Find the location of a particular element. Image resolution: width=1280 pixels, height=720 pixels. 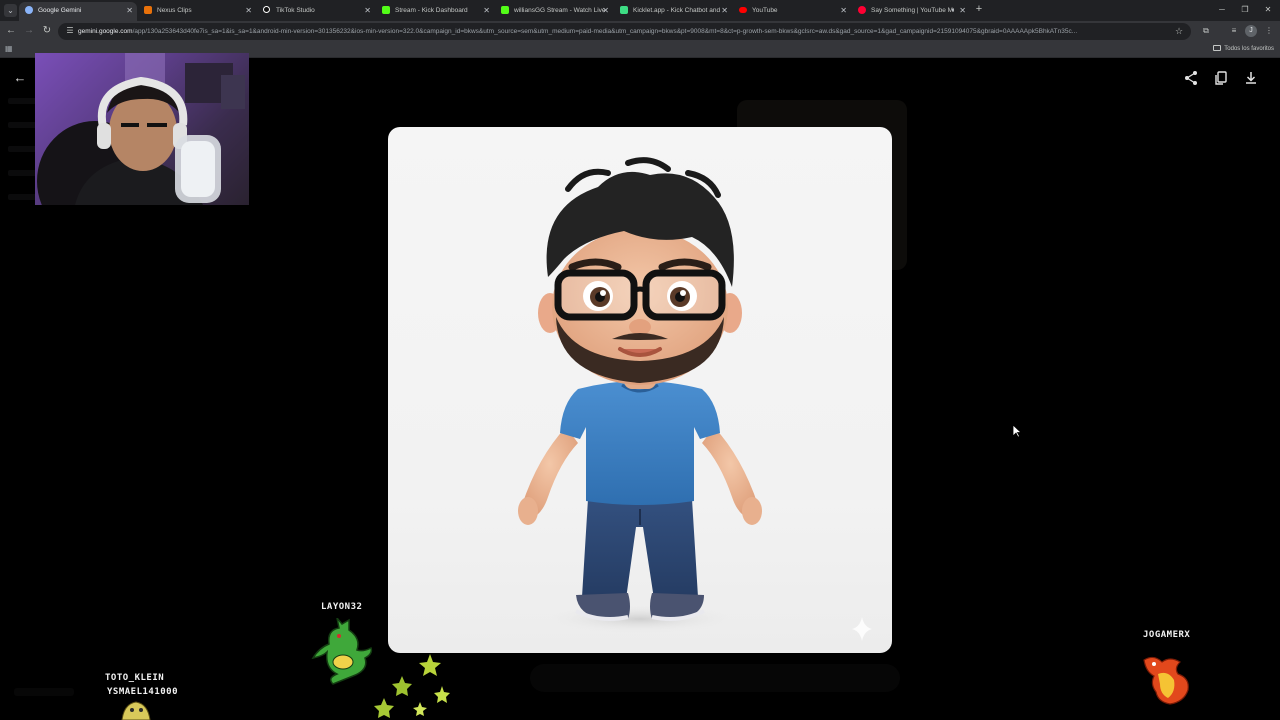

profile-avatar: J is located at coordinates (1251, 31).